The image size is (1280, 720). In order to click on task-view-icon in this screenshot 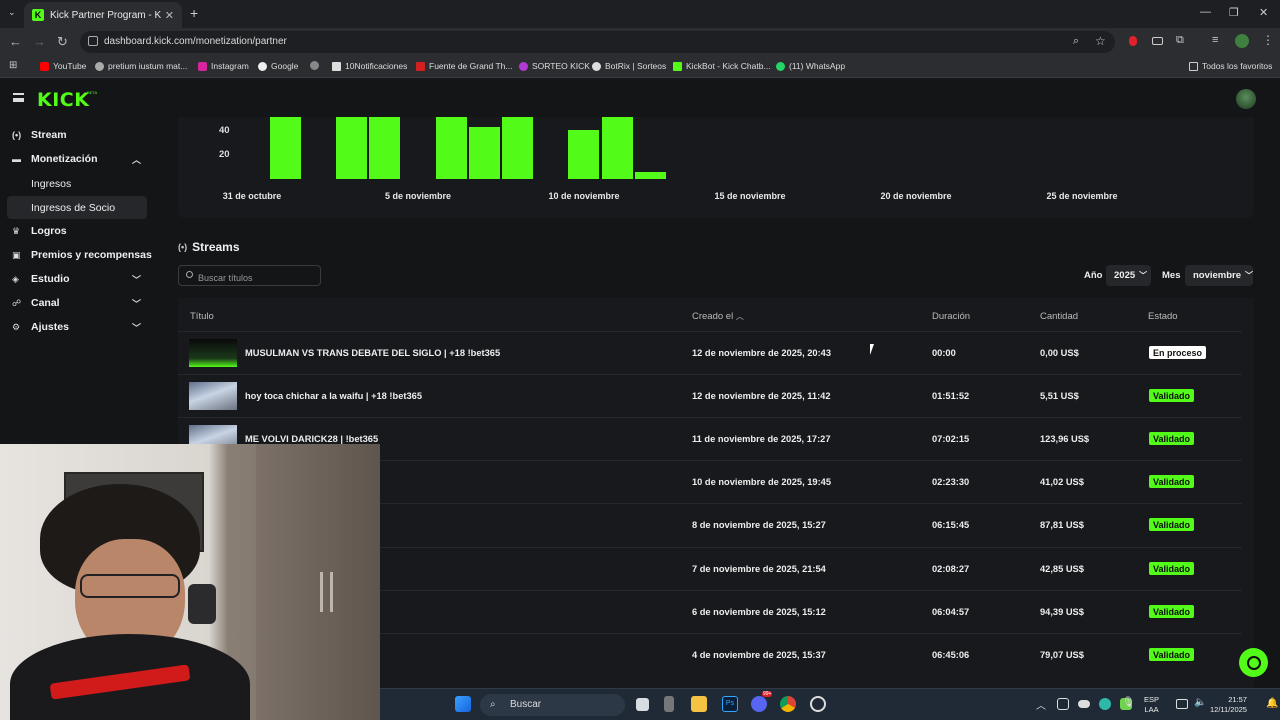, I will do `click(642, 704)`.